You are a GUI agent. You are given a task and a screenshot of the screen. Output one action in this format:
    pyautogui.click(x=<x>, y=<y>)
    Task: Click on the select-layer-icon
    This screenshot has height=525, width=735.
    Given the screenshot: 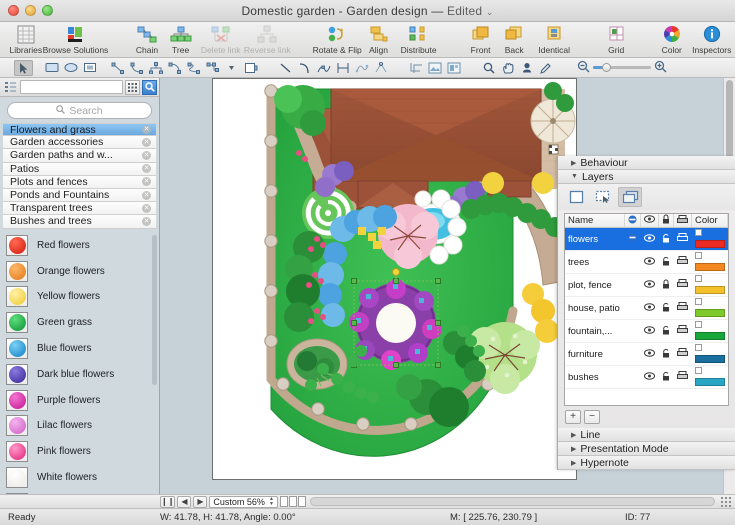 What is the action you would take?
    pyautogui.click(x=603, y=197)
    